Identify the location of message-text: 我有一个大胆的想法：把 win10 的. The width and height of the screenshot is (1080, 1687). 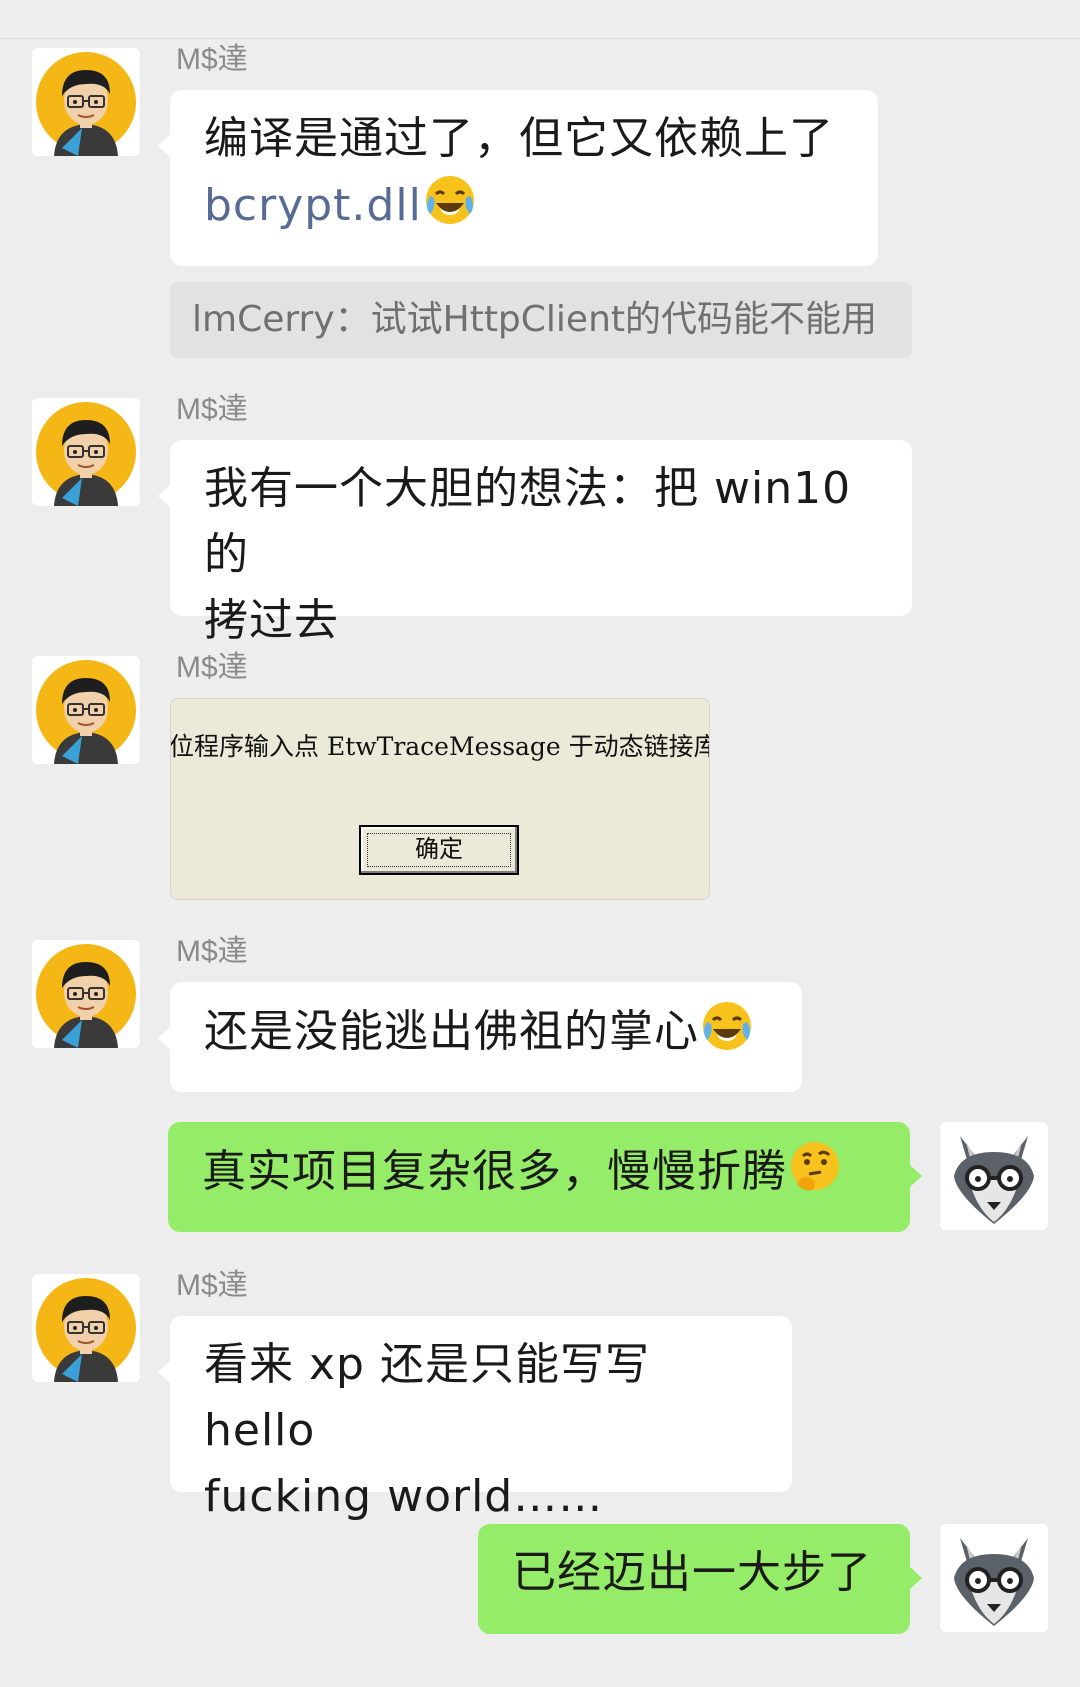
(528, 521).